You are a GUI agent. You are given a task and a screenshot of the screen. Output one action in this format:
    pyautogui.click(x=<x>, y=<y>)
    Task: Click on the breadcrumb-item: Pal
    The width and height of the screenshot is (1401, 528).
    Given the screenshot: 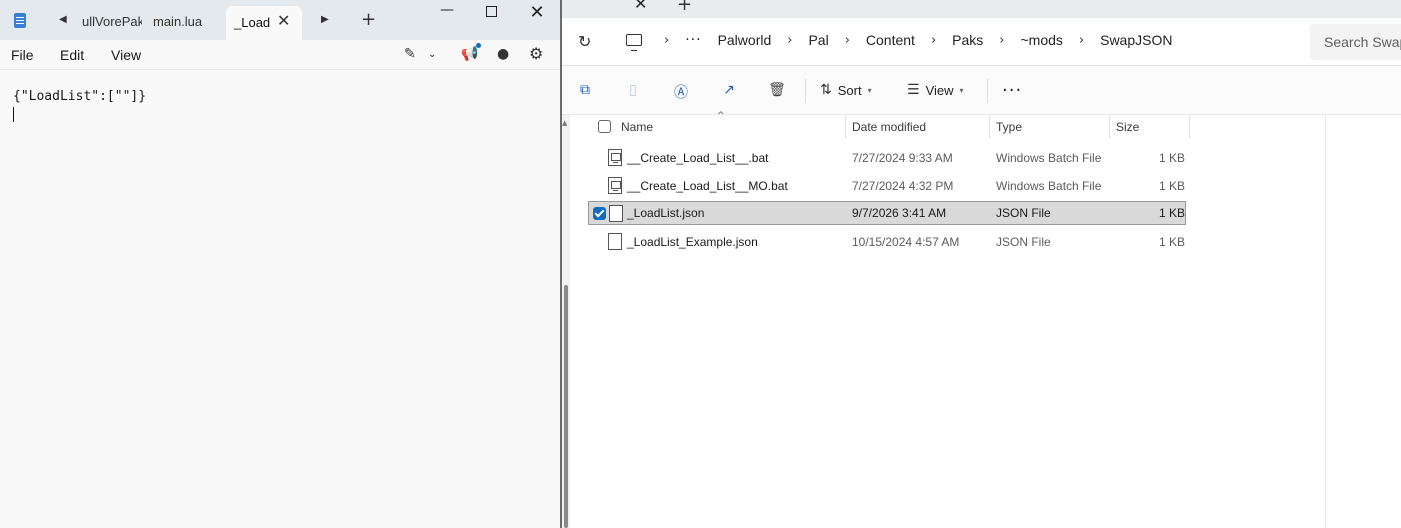 What is the action you would take?
    pyautogui.click(x=818, y=40)
    